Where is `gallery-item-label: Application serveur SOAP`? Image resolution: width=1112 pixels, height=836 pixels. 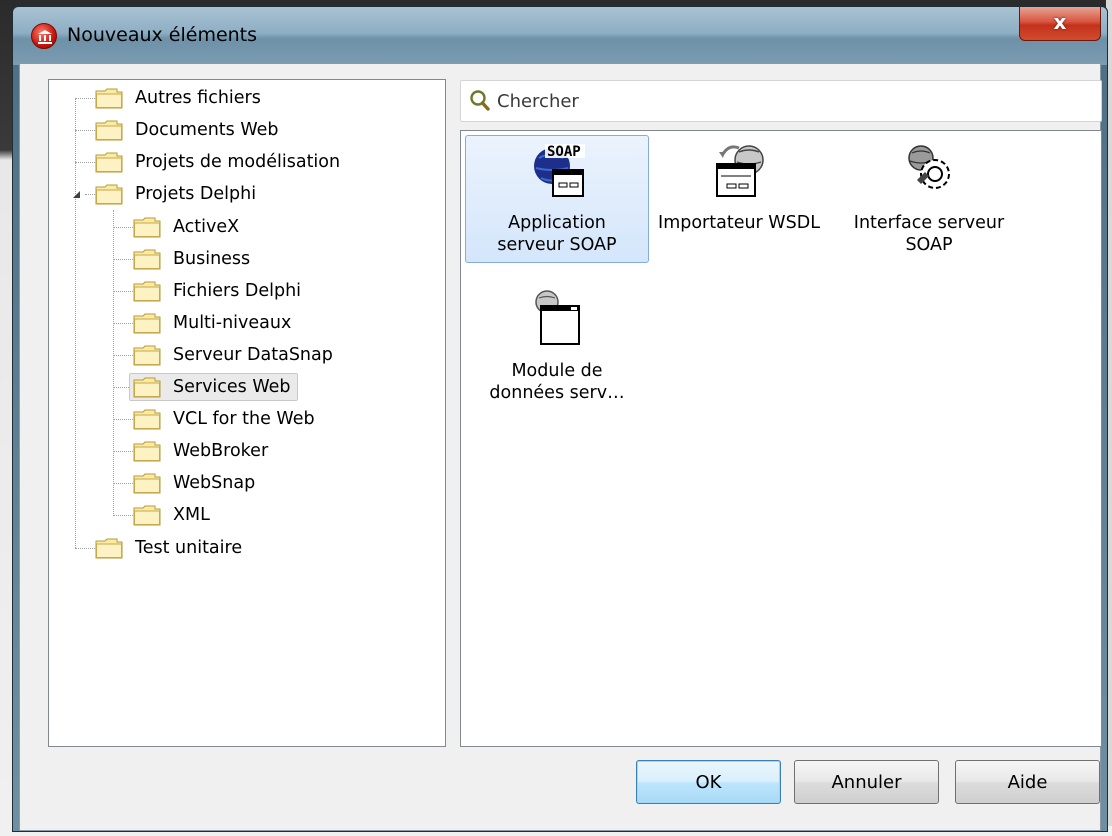
gallery-item-label: Application serveur SOAP is located at coordinates (557, 234).